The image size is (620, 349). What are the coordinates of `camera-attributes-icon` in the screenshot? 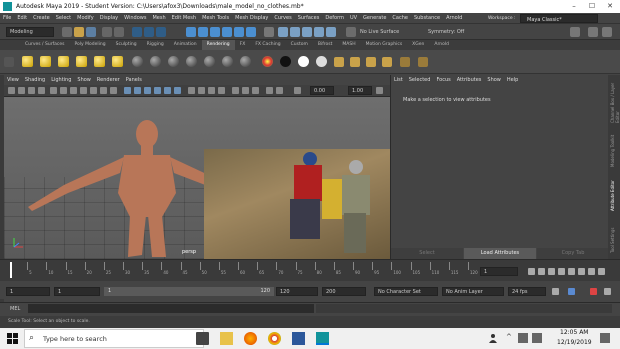 It's located at (21, 90).